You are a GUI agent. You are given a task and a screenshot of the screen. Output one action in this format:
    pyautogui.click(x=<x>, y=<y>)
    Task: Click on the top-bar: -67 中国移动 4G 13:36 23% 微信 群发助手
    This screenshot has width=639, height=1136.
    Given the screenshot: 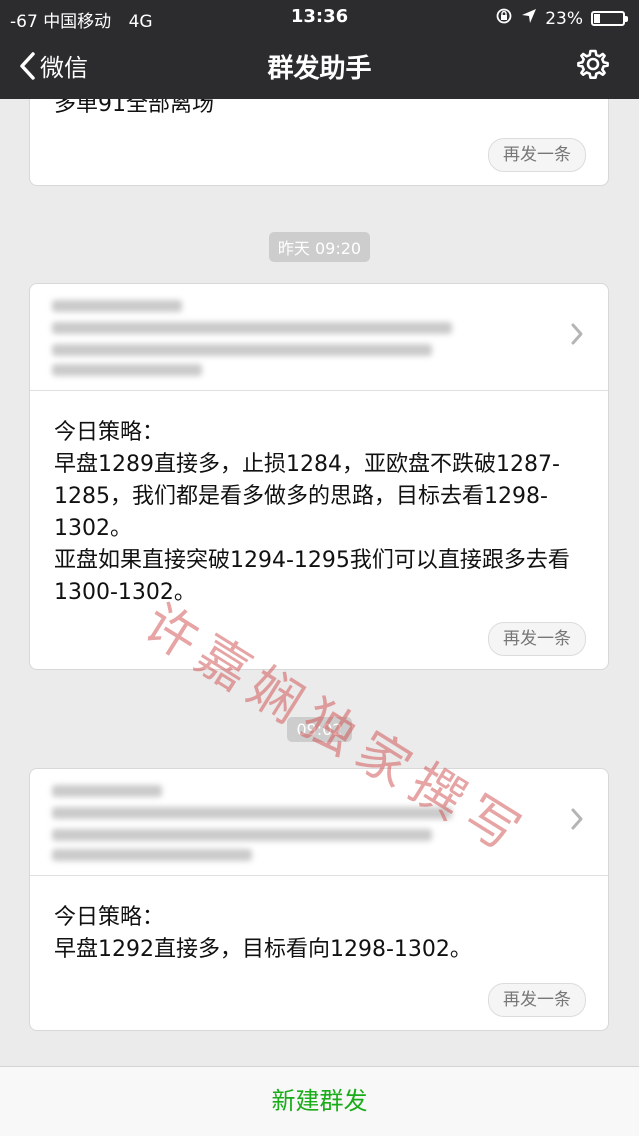 What is the action you would take?
    pyautogui.click(x=319, y=49)
    